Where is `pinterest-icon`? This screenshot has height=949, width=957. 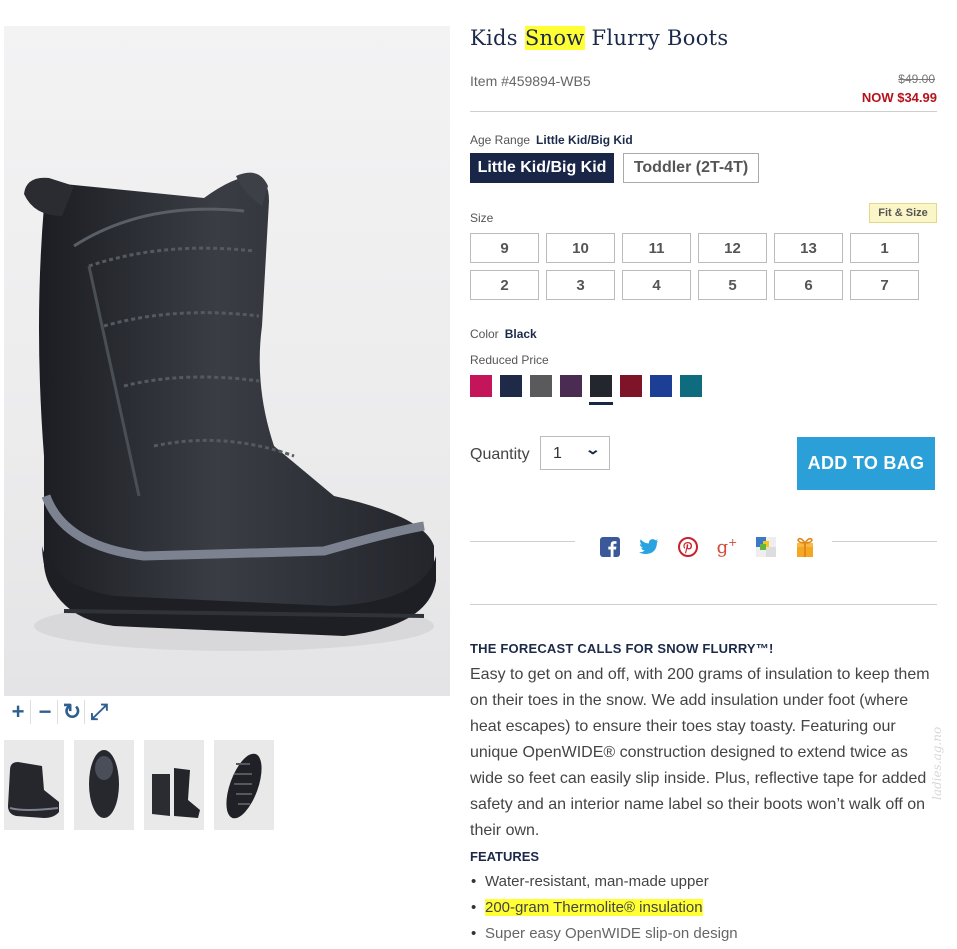
pinterest-icon is located at coordinates (688, 547).